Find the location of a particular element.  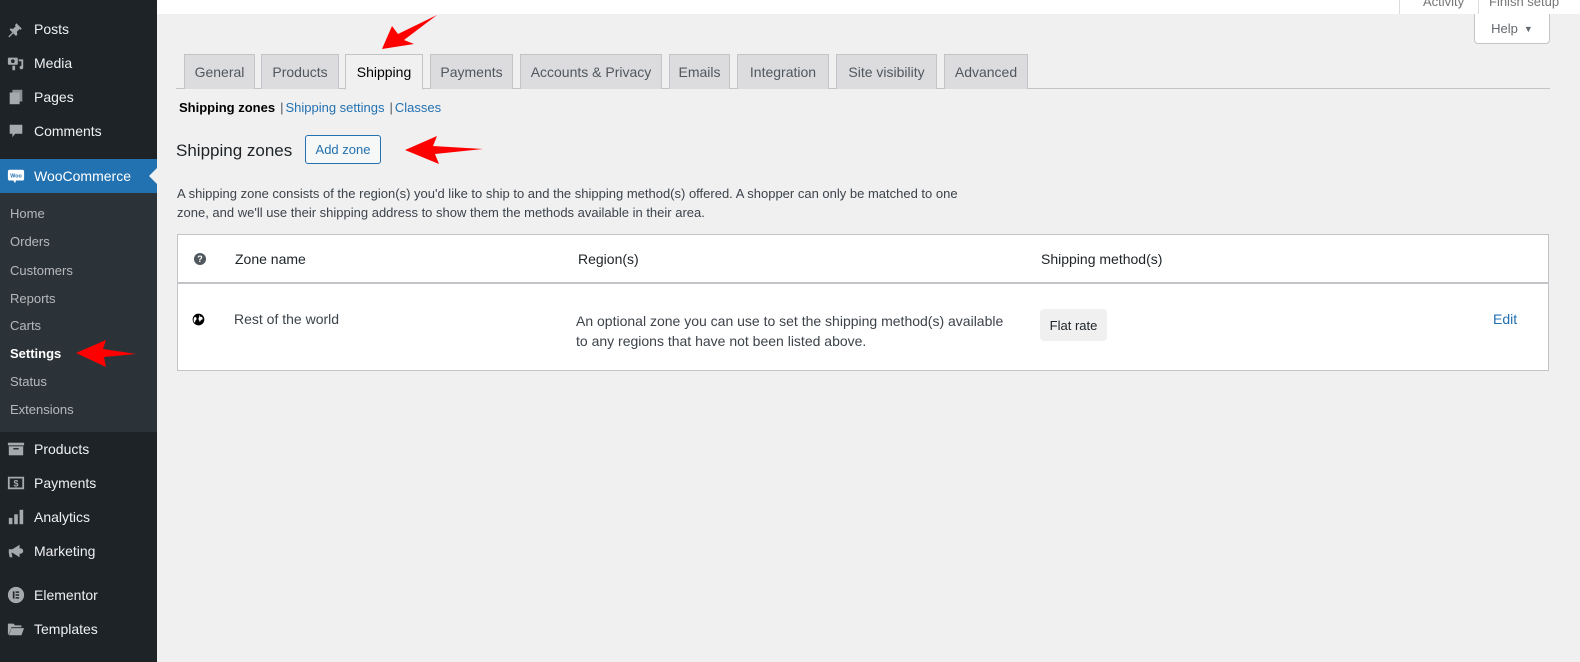

tab-advanced: Advanced is located at coordinates (986, 71).